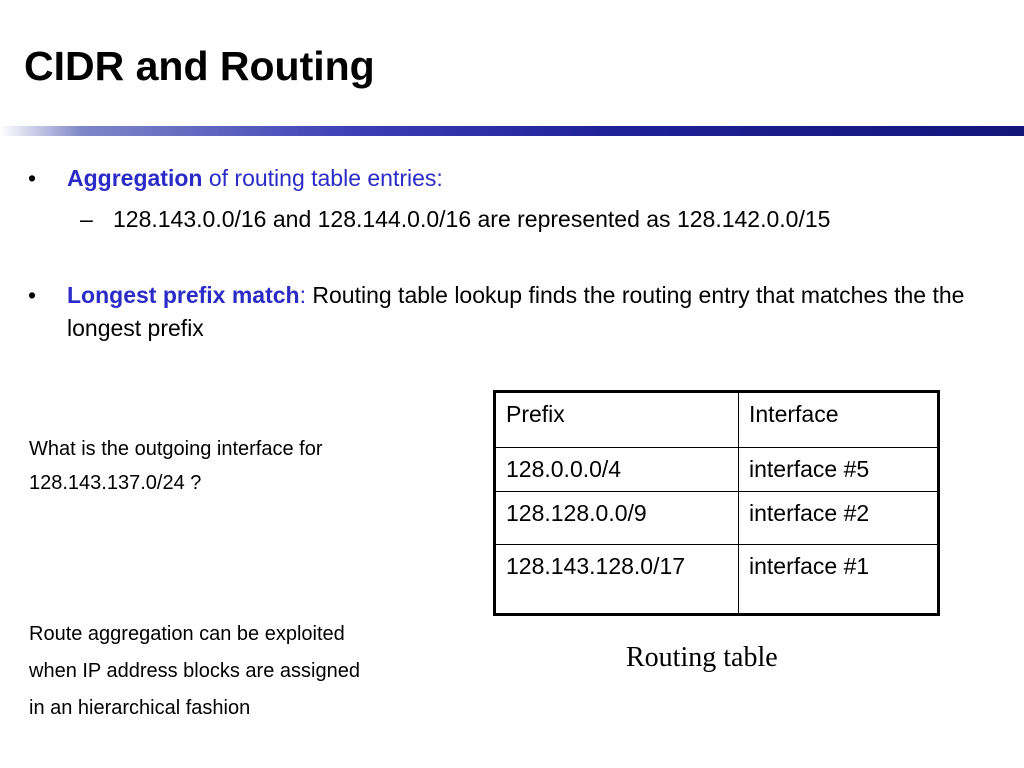  I want to click on bullet-text: Aggregation of routing table entries:, so click(527, 178).